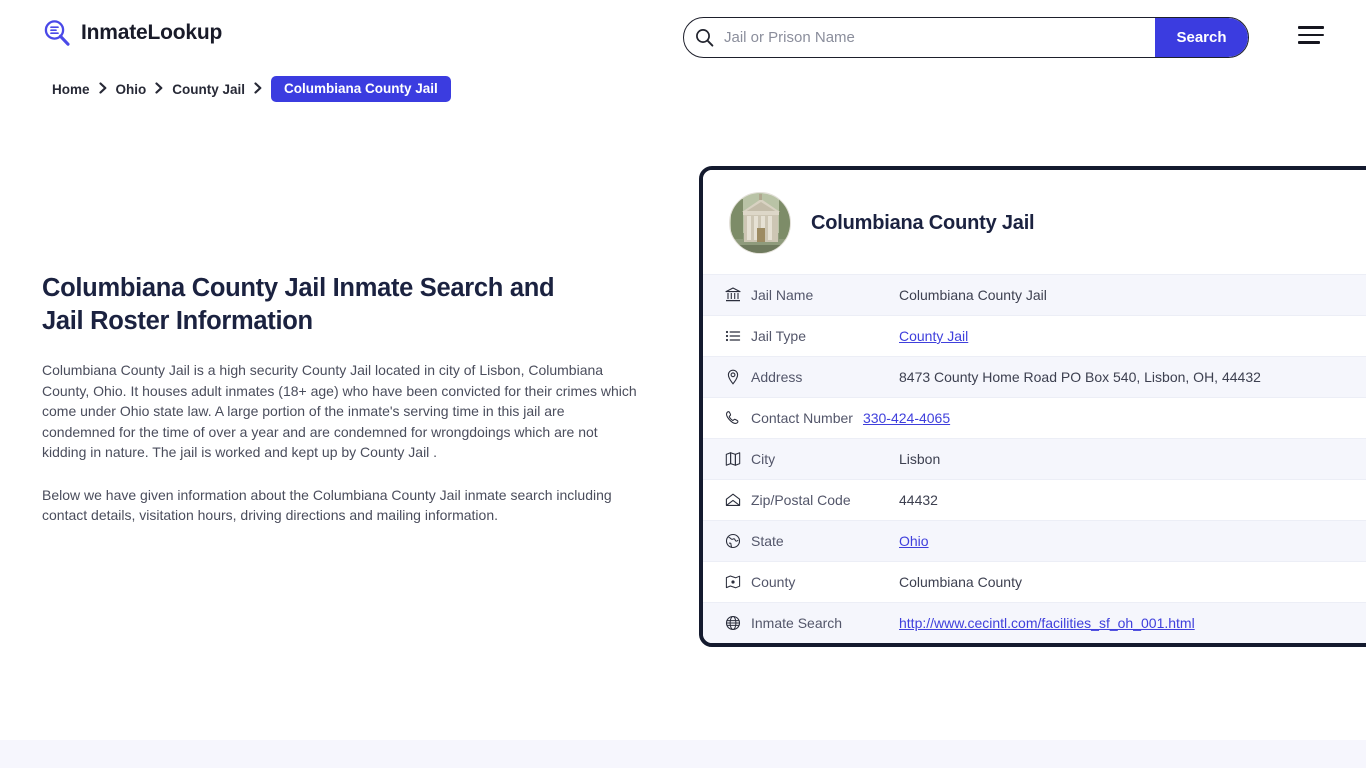 The image size is (1366, 768). What do you see at coordinates (738, 336) in the screenshot?
I see `list-icon` at bounding box center [738, 336].